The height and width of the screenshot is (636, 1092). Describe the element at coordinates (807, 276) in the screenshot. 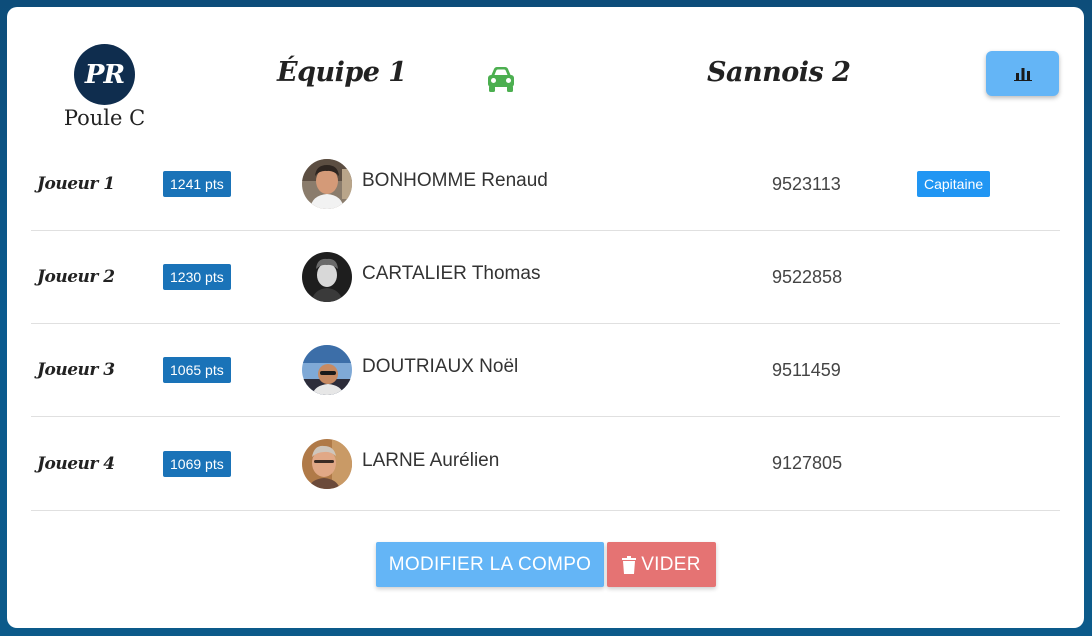

I see `licence-number: 9522858` at that location.